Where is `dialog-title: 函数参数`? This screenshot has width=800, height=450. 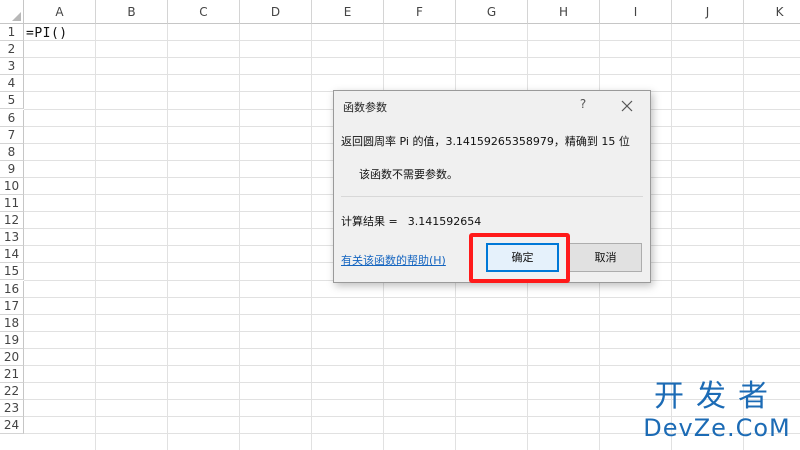
dialog-title: 函数参数 is located at coordinates (365, 107).